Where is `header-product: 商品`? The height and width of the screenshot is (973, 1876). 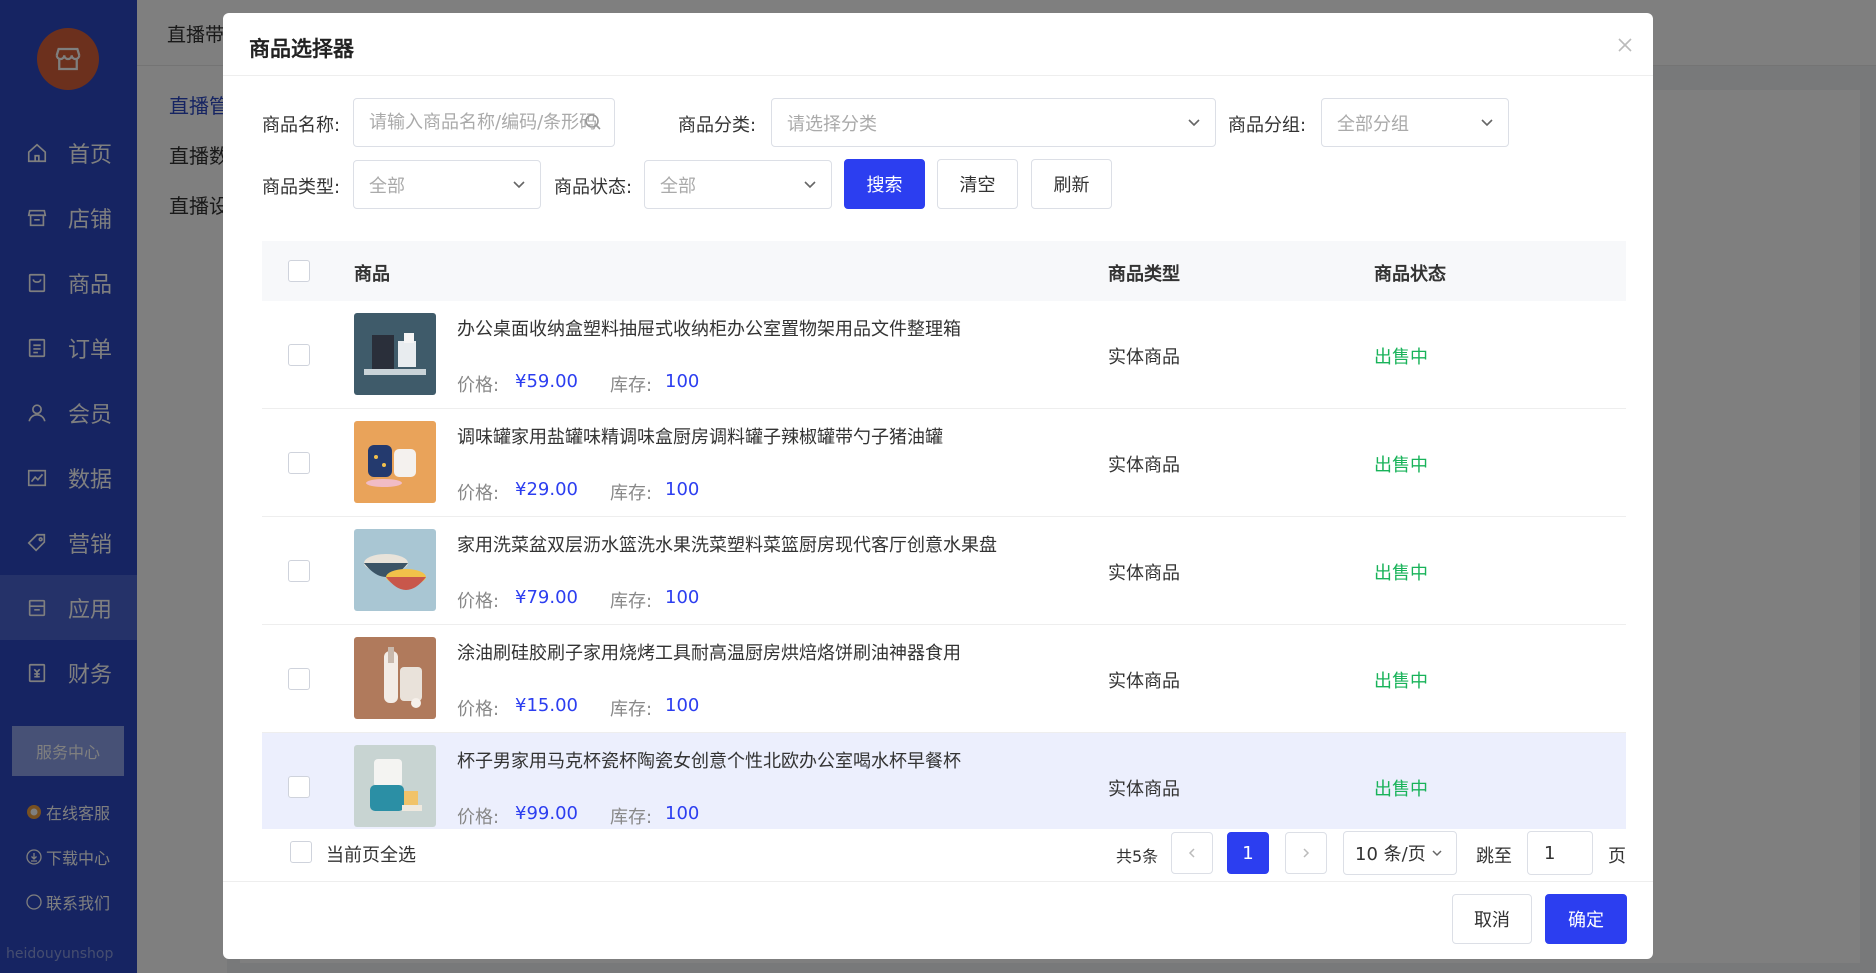
header-product: 商品 is located at coordinates (372, 274).